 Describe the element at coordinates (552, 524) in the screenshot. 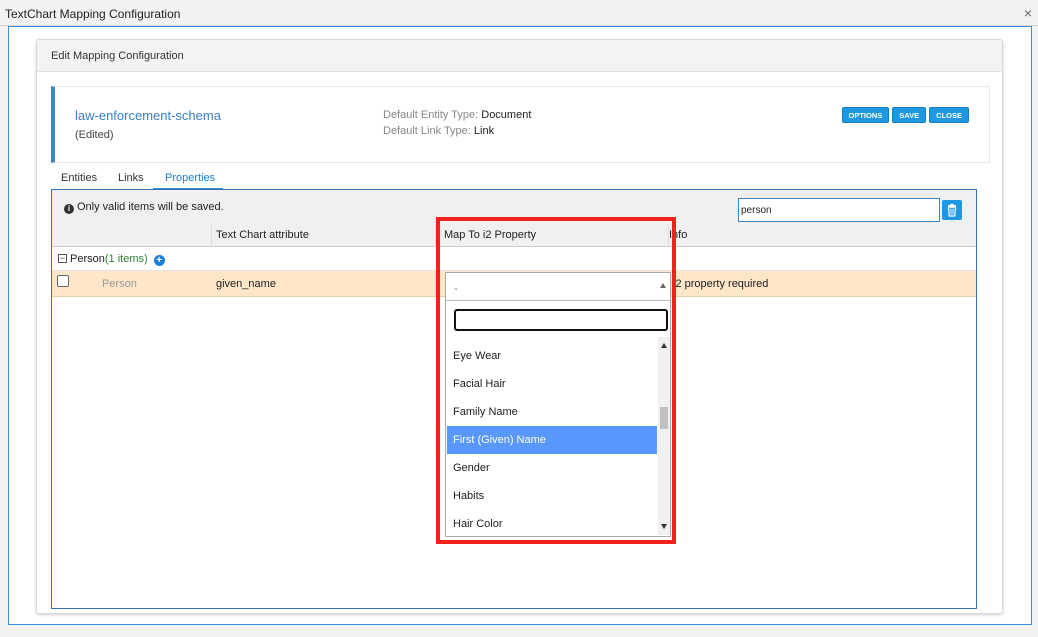

I see `dropdown-option: Hair Color` at that location.